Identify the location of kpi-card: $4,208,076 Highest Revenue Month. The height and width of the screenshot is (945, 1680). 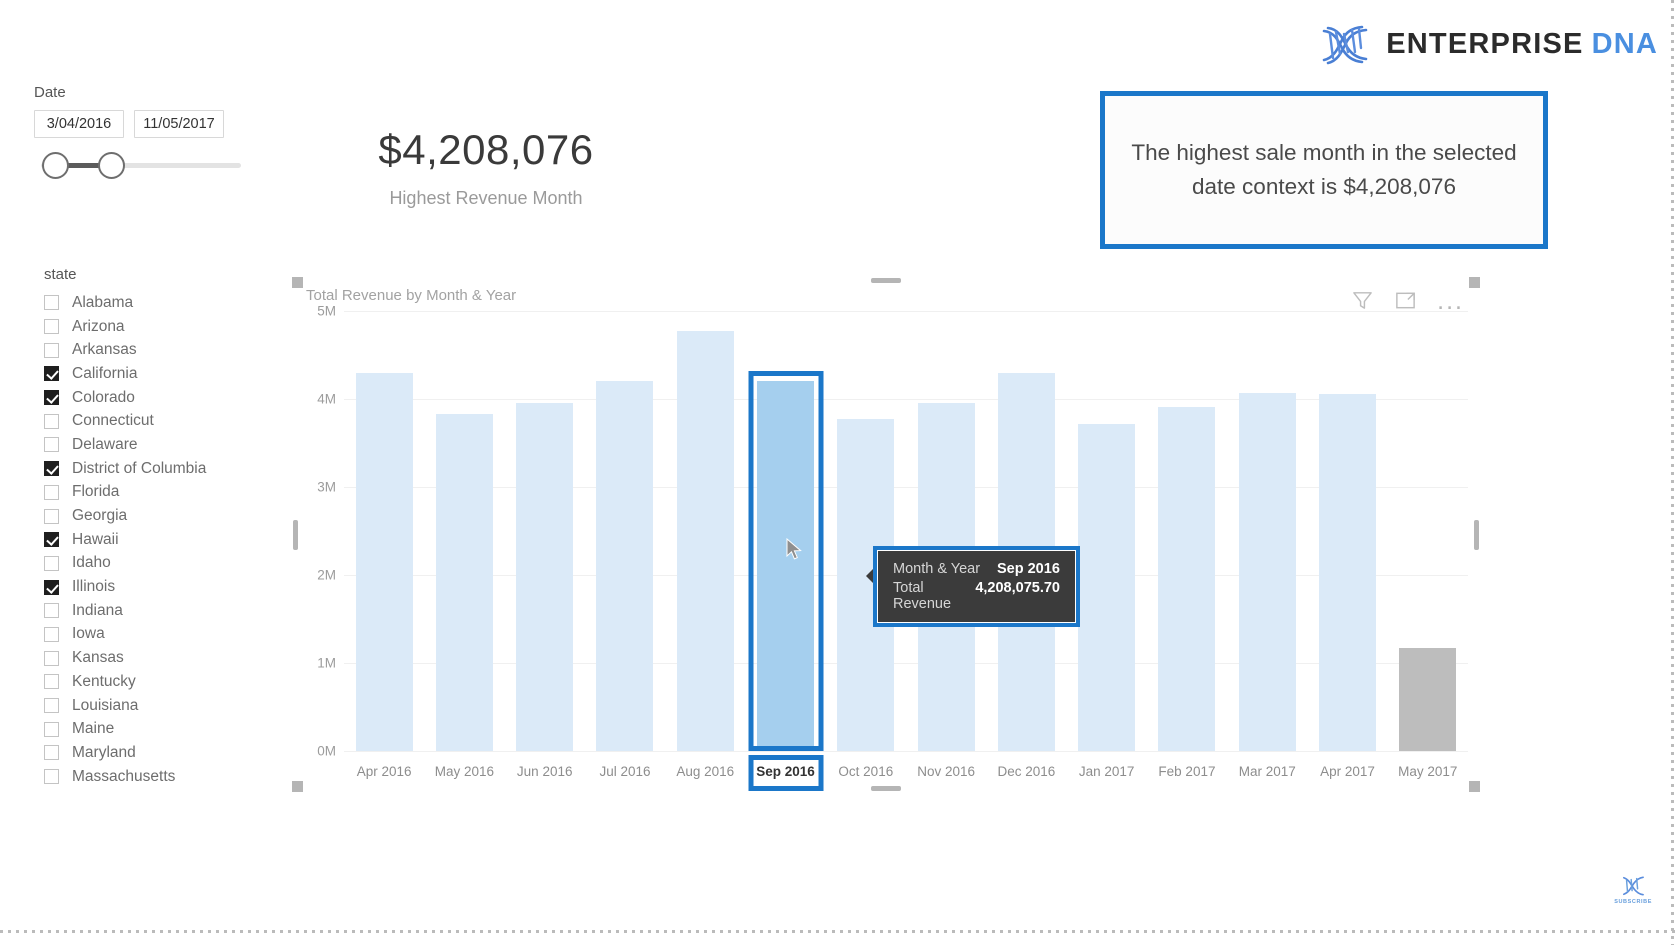
(486, 167).